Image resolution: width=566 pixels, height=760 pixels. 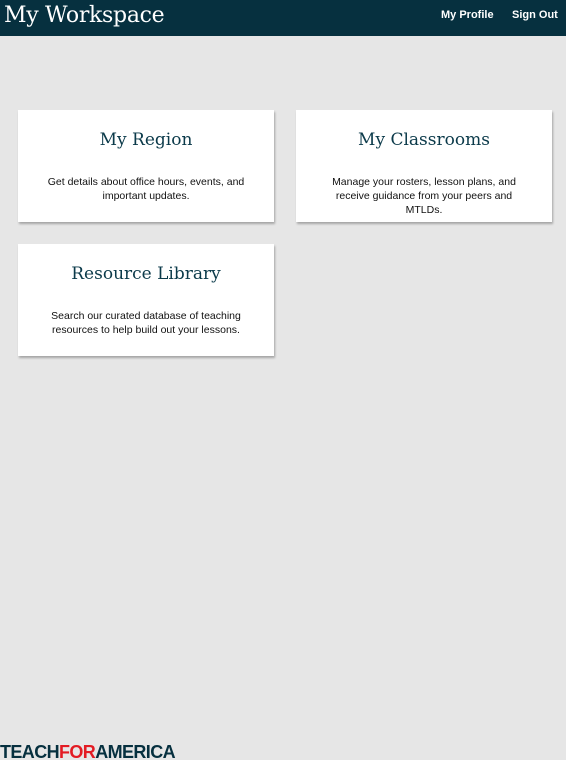 I want to click on card-title: My Region, so click(x=146, y=140).